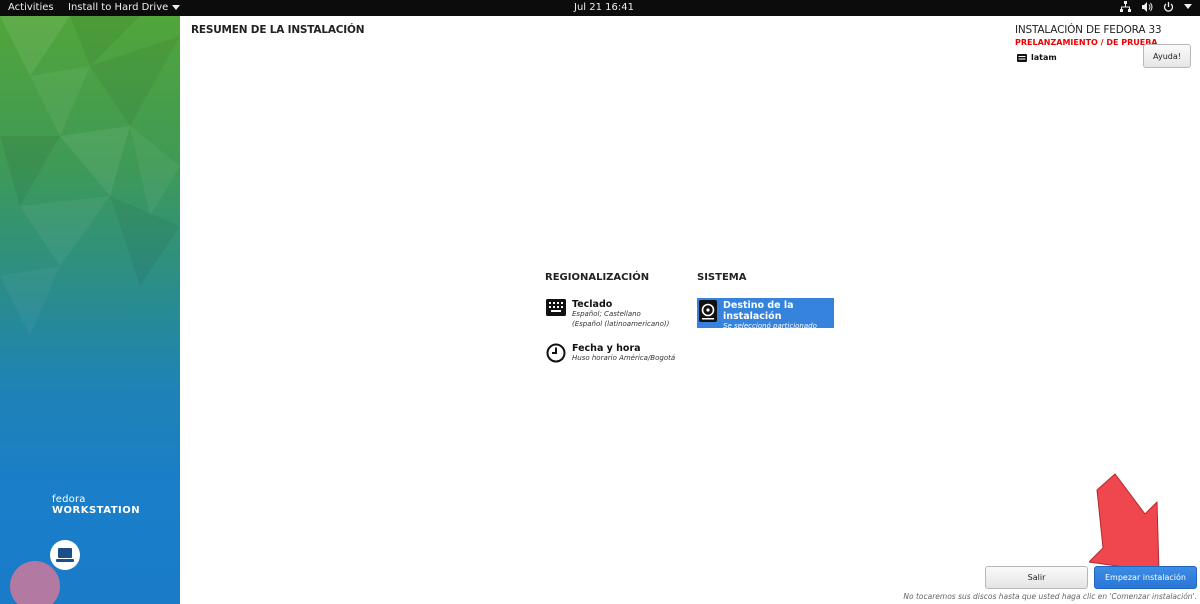 The width and height of the screenshot is (1200, 604). What do you see at coordinates (597, 277) in the screenshot?
I see `localization-heading: REGIONALIZACIÓN` at bounding box center [597, 277].